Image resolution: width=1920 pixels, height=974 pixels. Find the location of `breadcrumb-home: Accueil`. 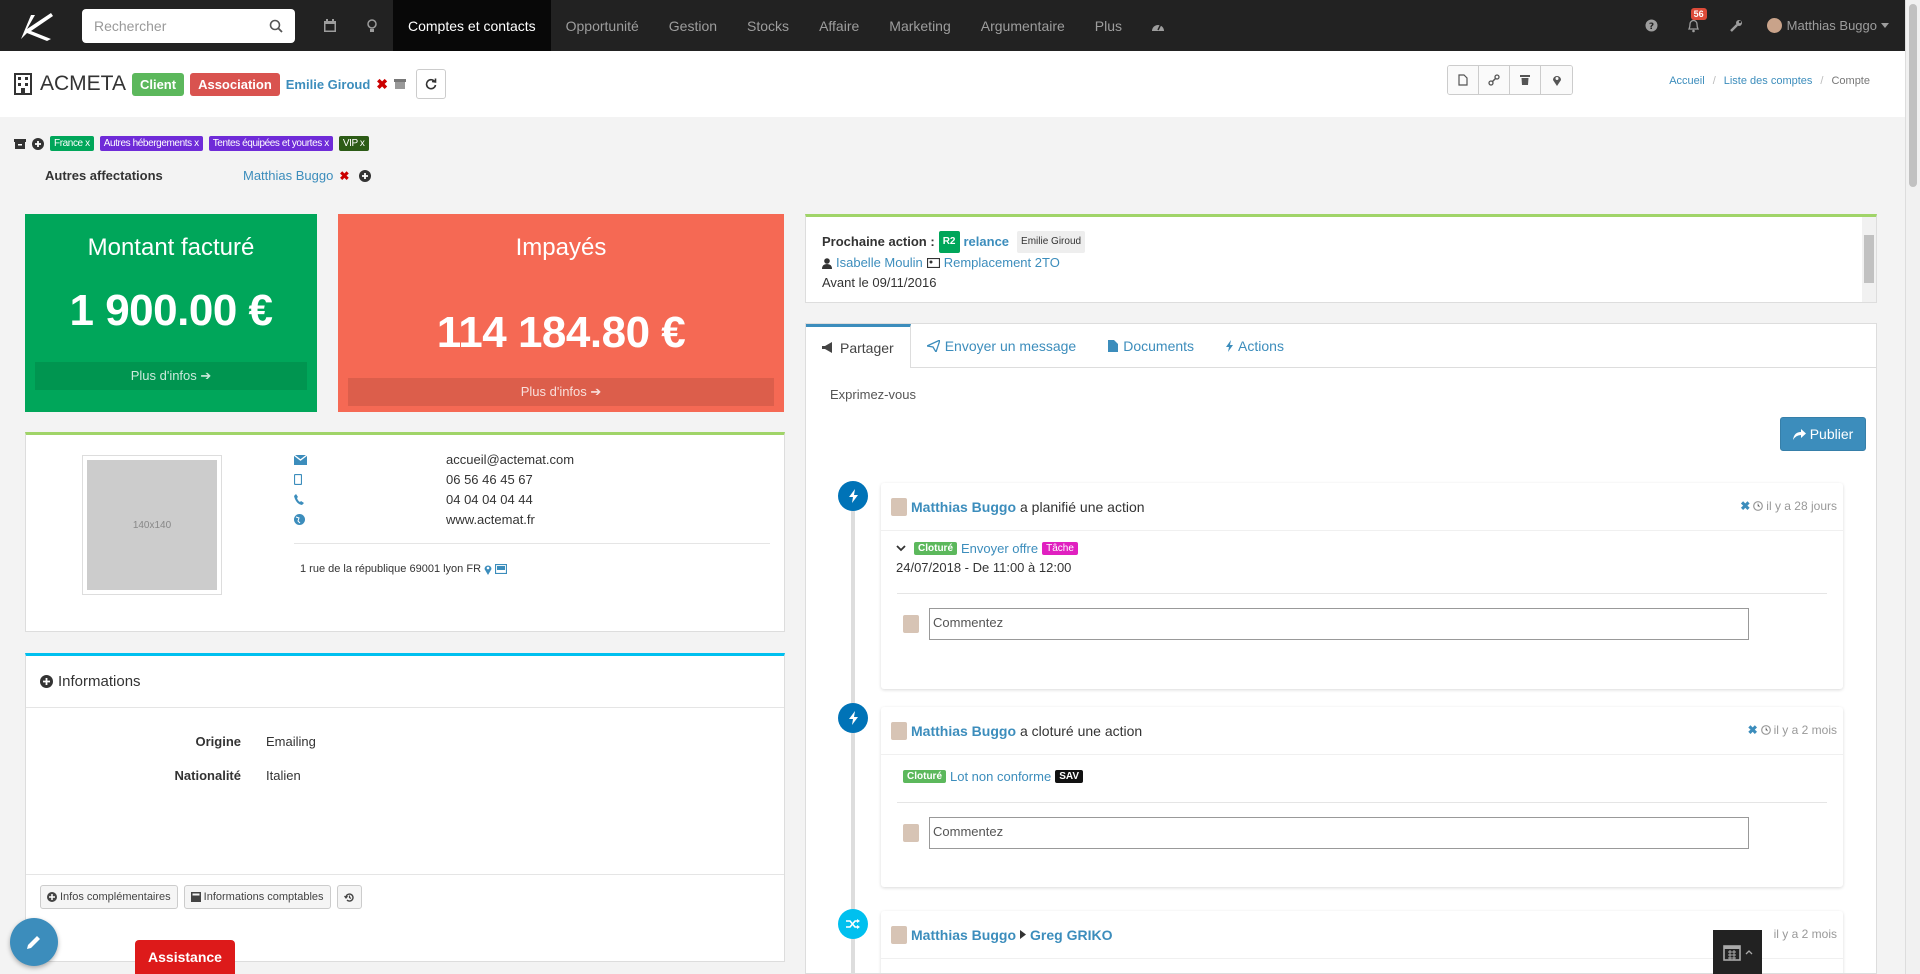

breadcrumb-home: Accueil is located at coordinates (1686, 81).